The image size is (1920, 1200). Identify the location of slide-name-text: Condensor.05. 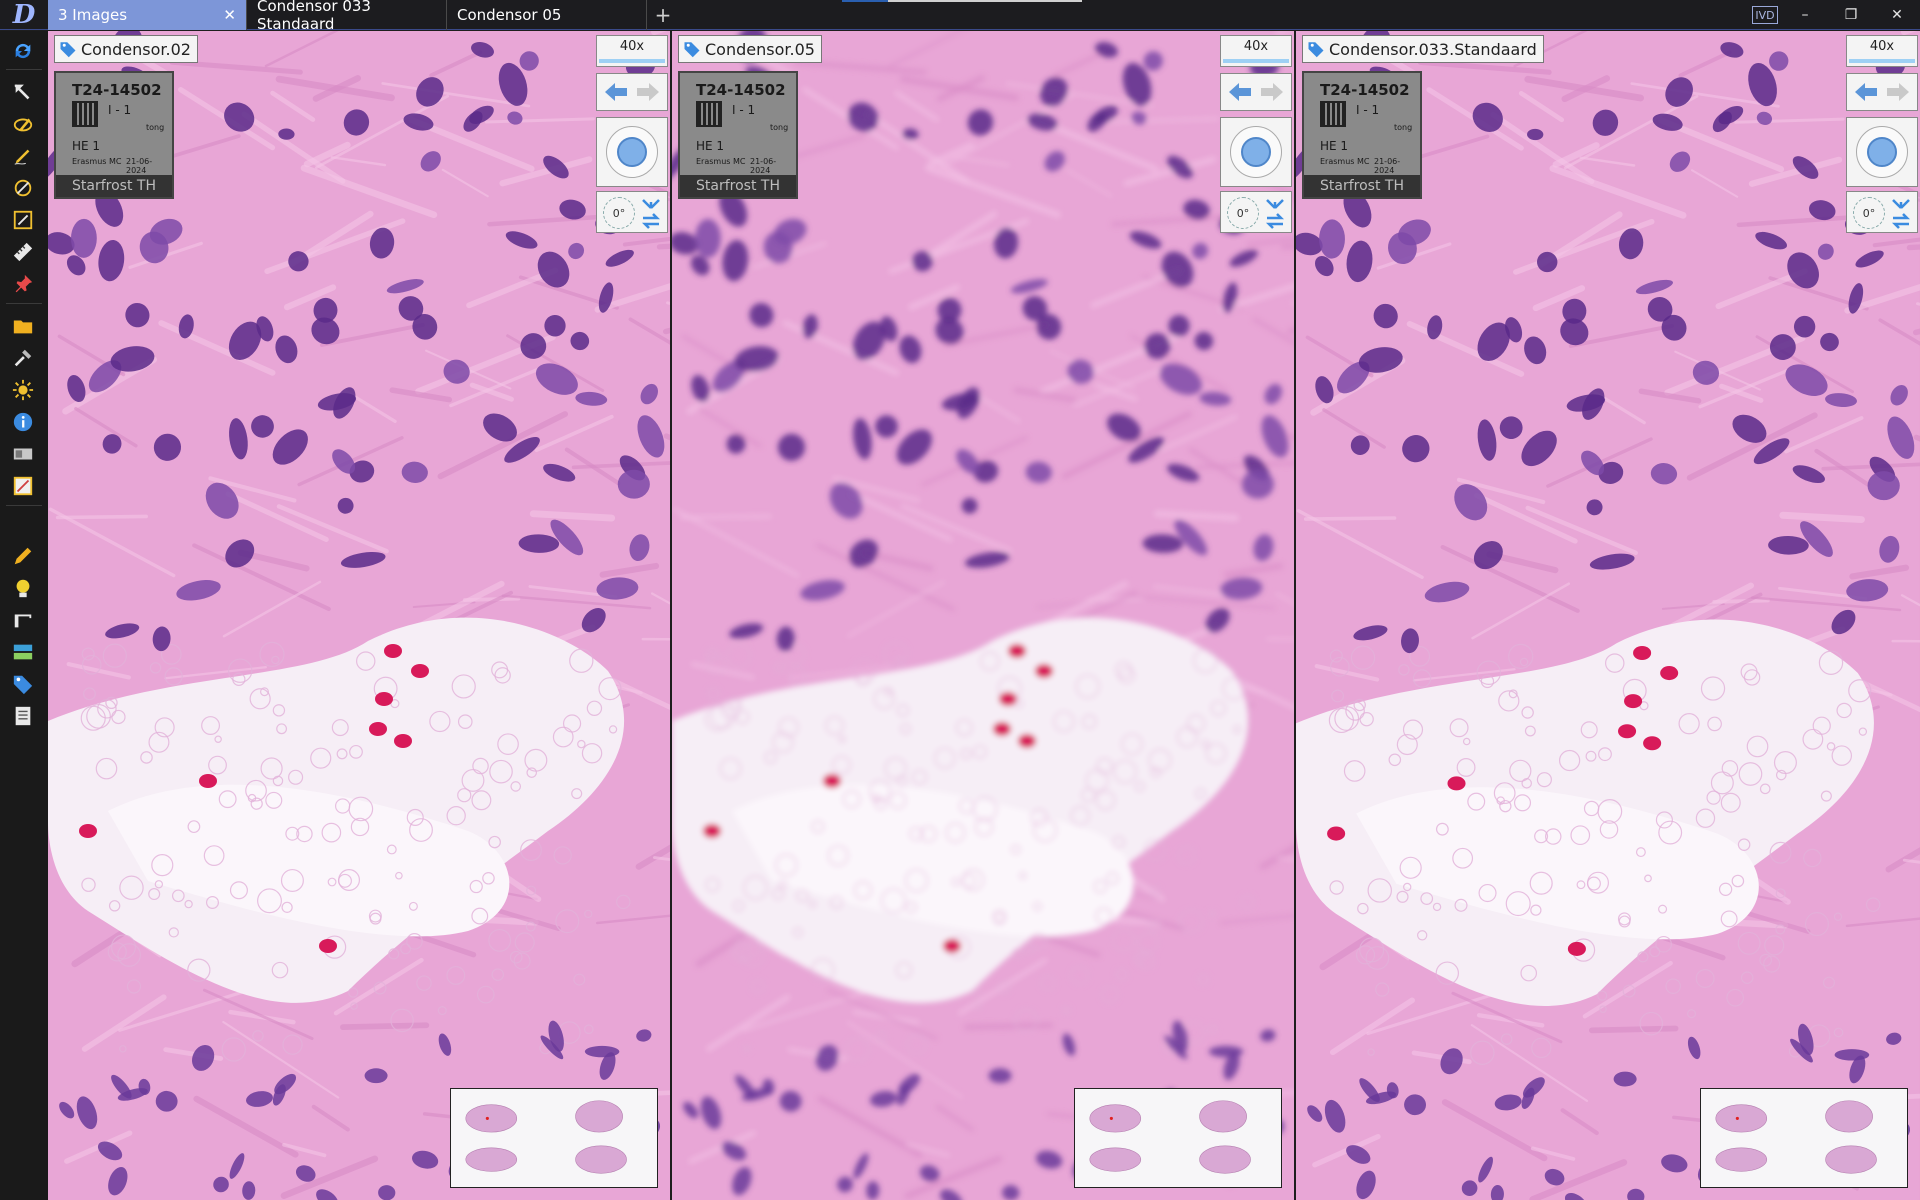
(760, 49).